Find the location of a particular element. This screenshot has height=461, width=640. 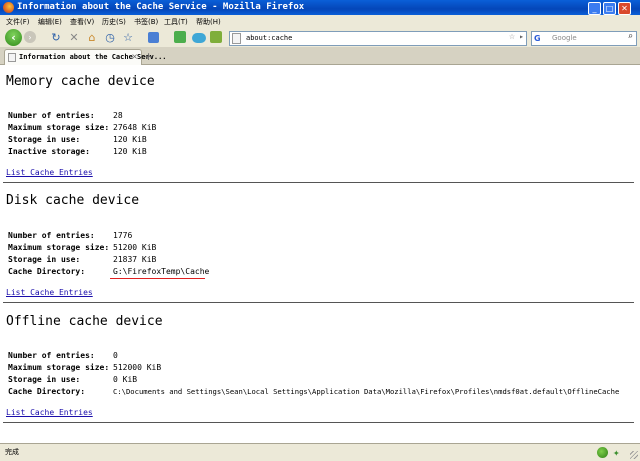

menu-tools: 工具(T) is located at coordinates (176, 22).